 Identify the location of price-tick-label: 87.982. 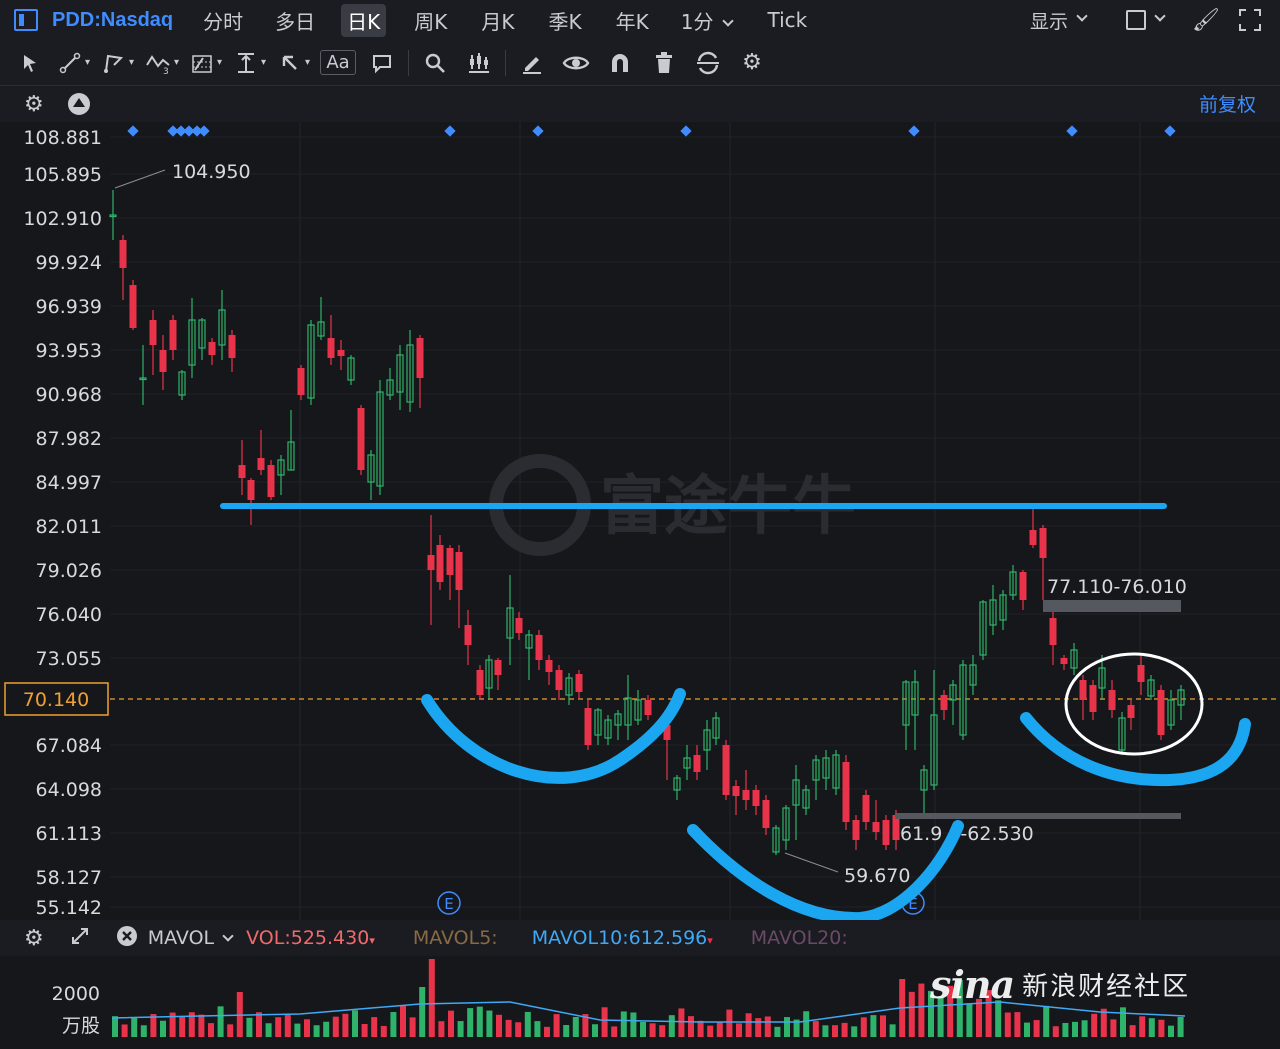
(69, 439).